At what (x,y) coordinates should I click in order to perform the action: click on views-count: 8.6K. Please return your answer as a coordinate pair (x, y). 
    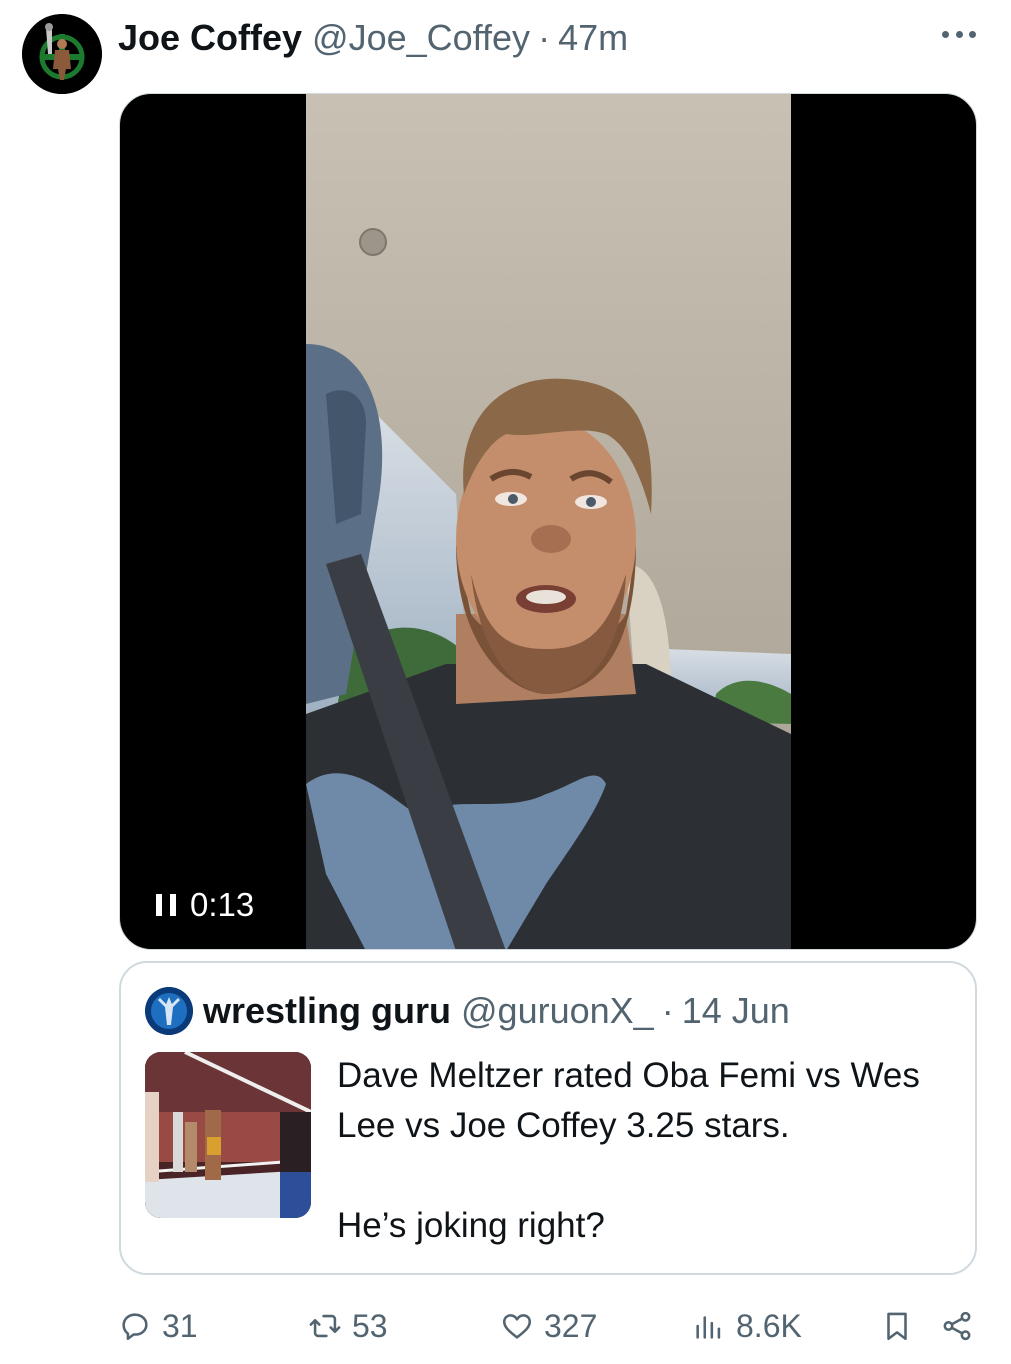
    Looking at the image, I should click on (769, 1325).